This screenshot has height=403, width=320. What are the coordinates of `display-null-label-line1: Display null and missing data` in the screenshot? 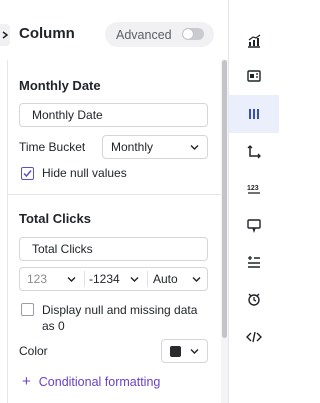 It's located at (120, 310).